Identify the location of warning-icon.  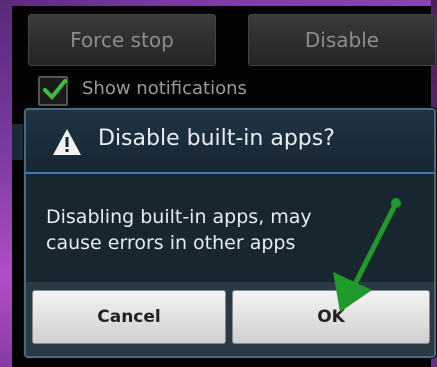
(67, 142).